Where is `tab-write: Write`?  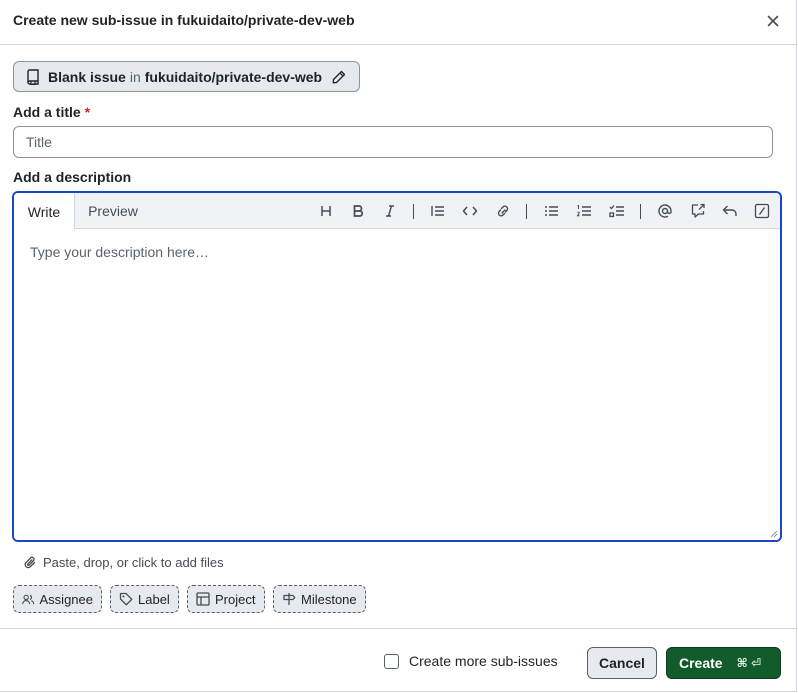
tab-write: Write is located at coordinates (44, 211).